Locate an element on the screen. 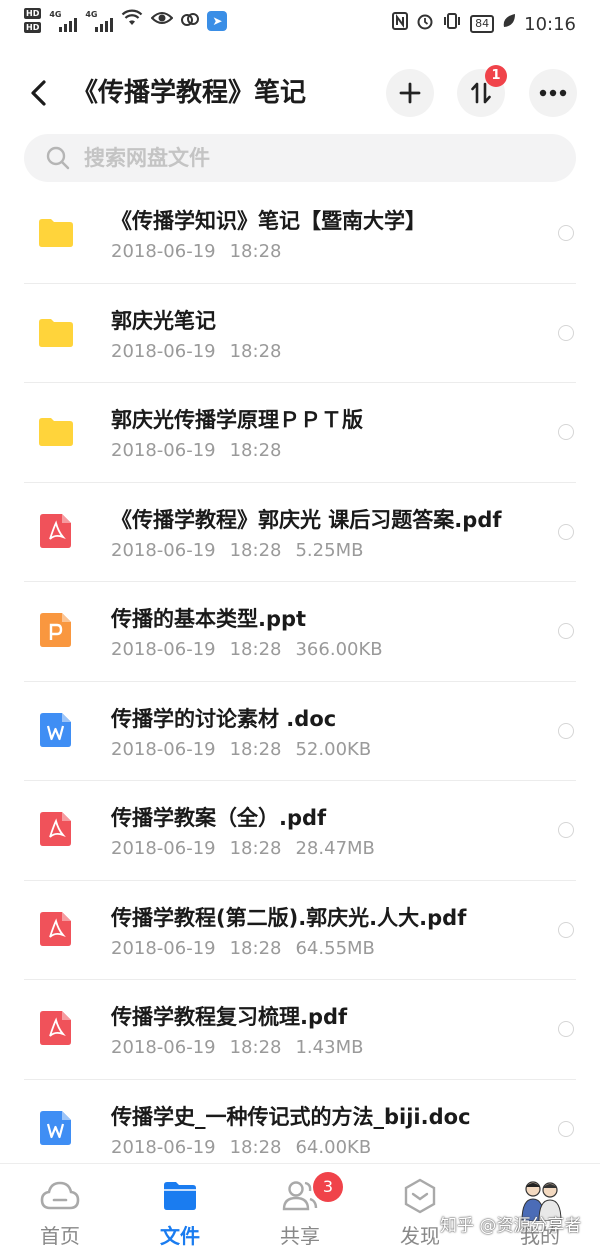 This screenshot has width=600, height=1247. file-name: 郭庆光笔记 is located at coordinates (163, 320).